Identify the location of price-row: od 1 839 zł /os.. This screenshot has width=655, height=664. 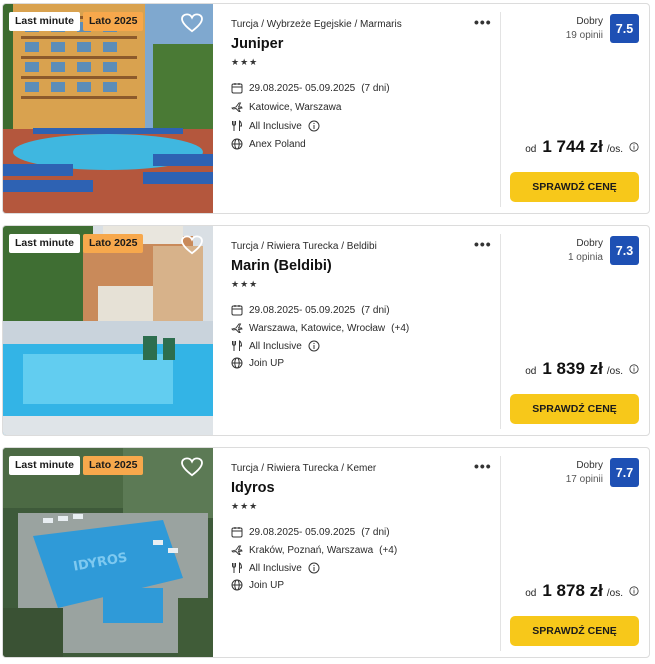
(582, 369).